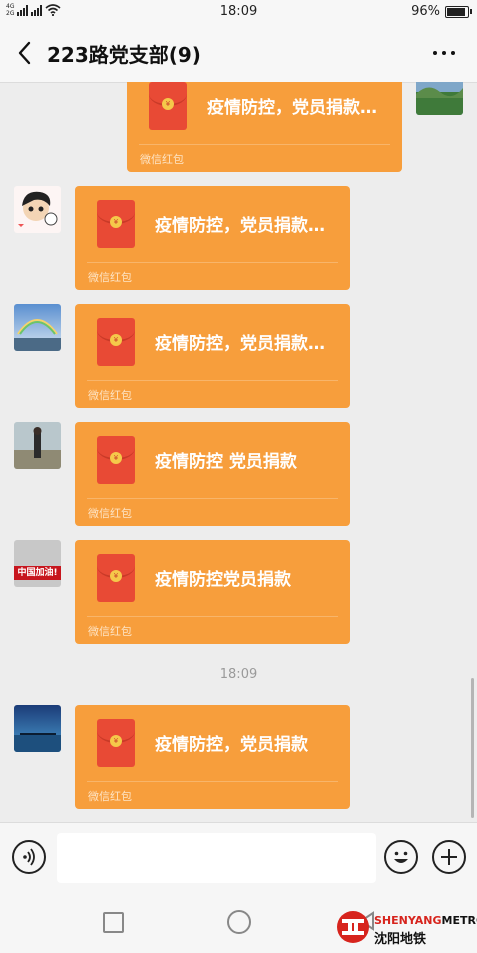  I want to click on watermark-cn: 沈阳地铁, so click(400, 939).